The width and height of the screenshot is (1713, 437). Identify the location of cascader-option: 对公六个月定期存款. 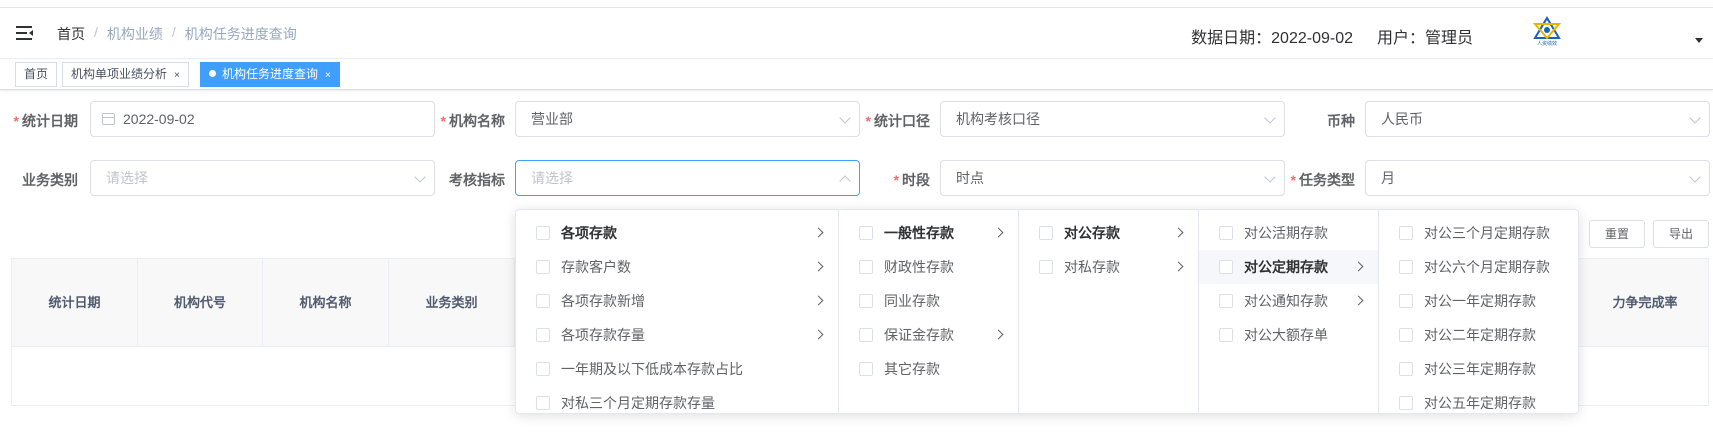
(1478, 267).